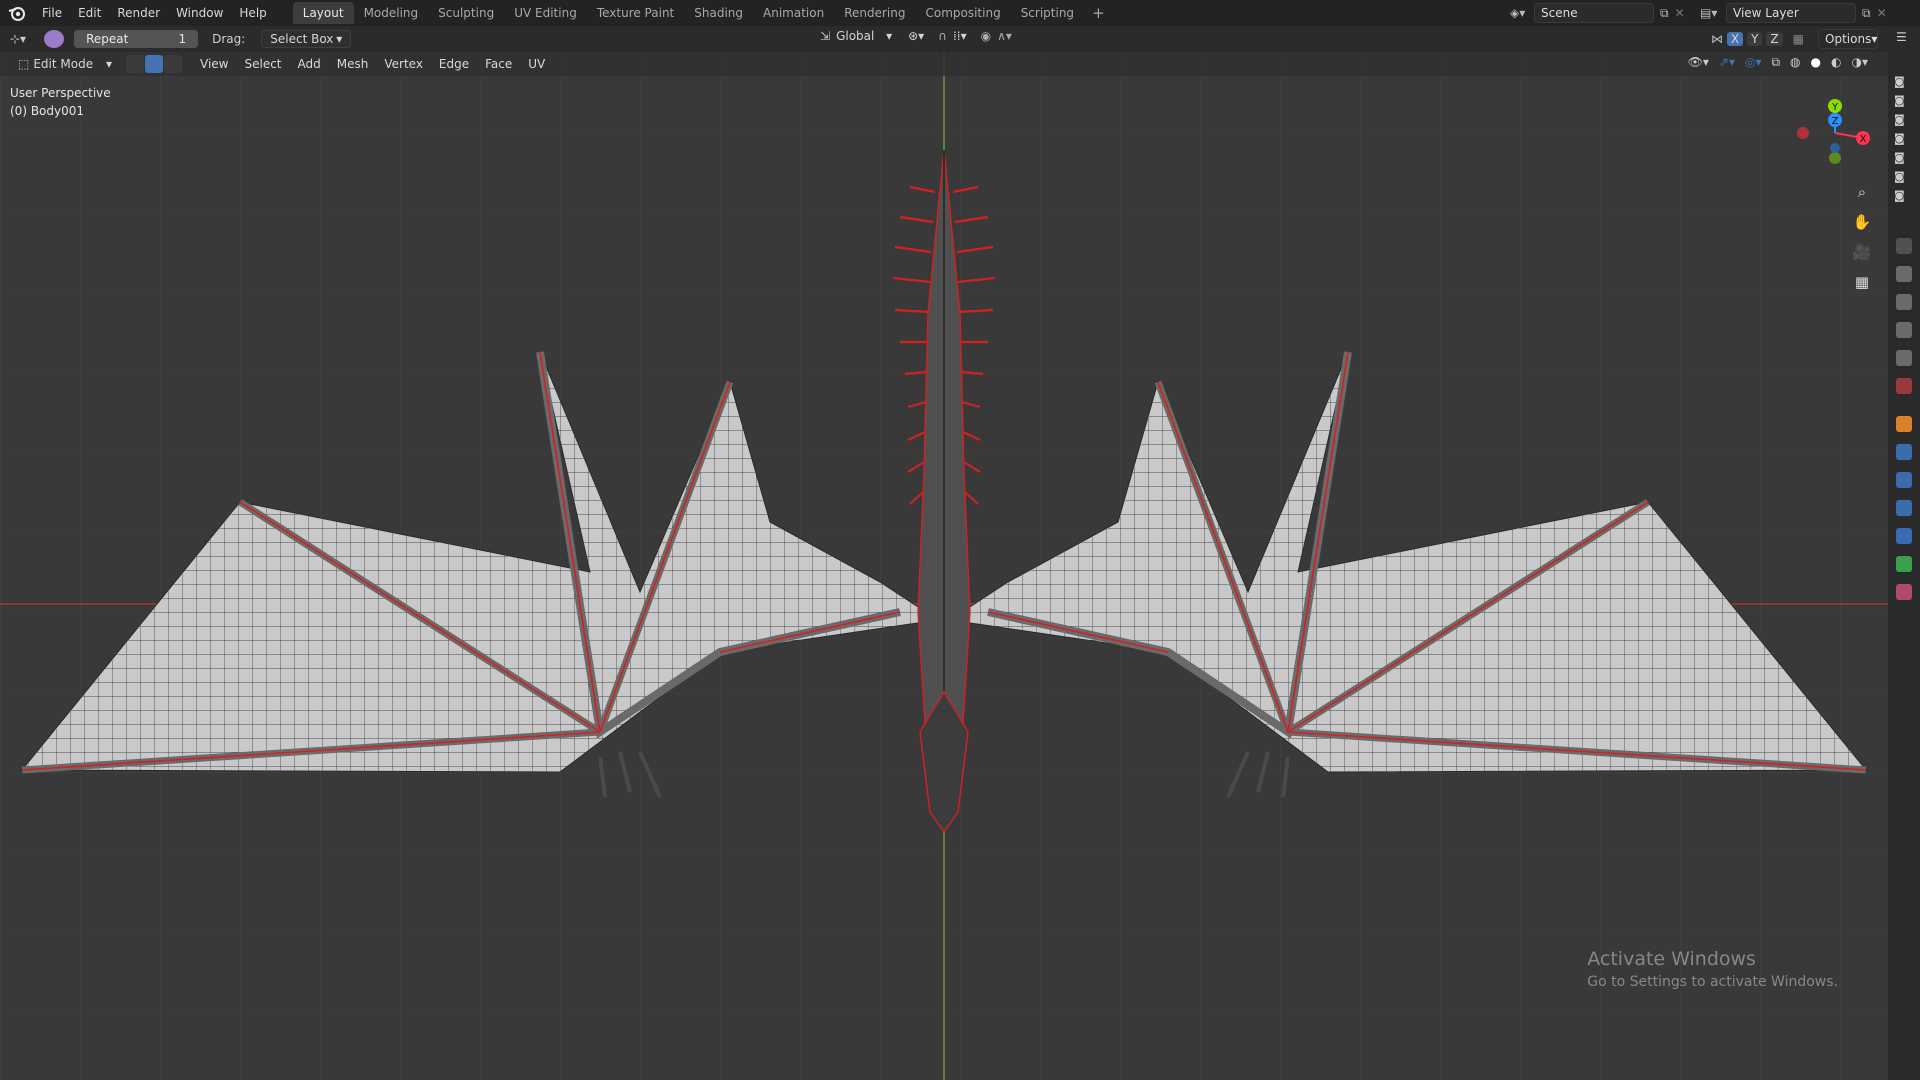  What do you see at coordinates (1862, 252) in the screenshot?
I see `camera-view-icon: 🎥` at bounding box center [1862, 252].